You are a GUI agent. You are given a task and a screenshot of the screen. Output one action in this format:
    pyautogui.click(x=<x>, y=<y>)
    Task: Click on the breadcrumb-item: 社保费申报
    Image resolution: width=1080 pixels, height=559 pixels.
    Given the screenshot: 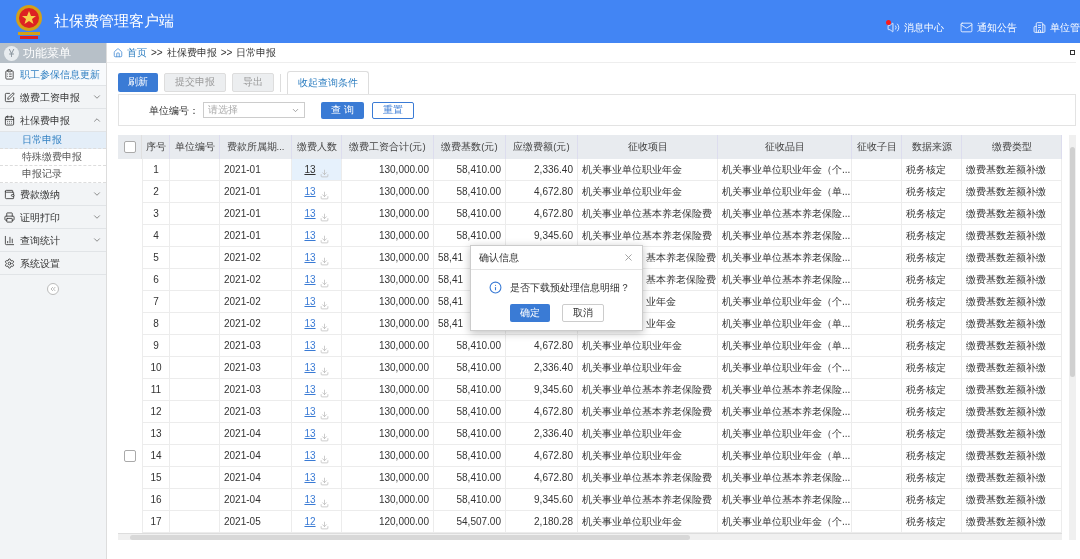 What is the action you would take?
    pyautogui.click(x=191, y=53)
    